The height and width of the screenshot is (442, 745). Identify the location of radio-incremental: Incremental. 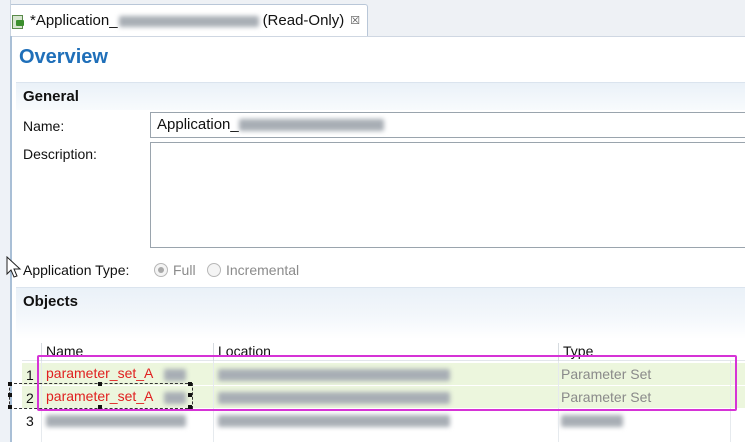
(253, 270).